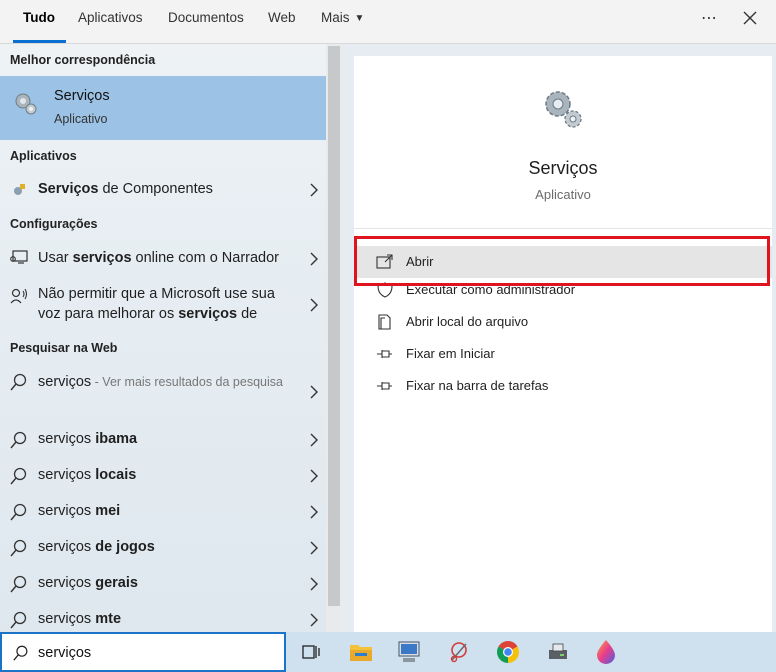 This screenshot has width=776, height=672. I want to click on scrollbar-thumb, so click(334, 326).